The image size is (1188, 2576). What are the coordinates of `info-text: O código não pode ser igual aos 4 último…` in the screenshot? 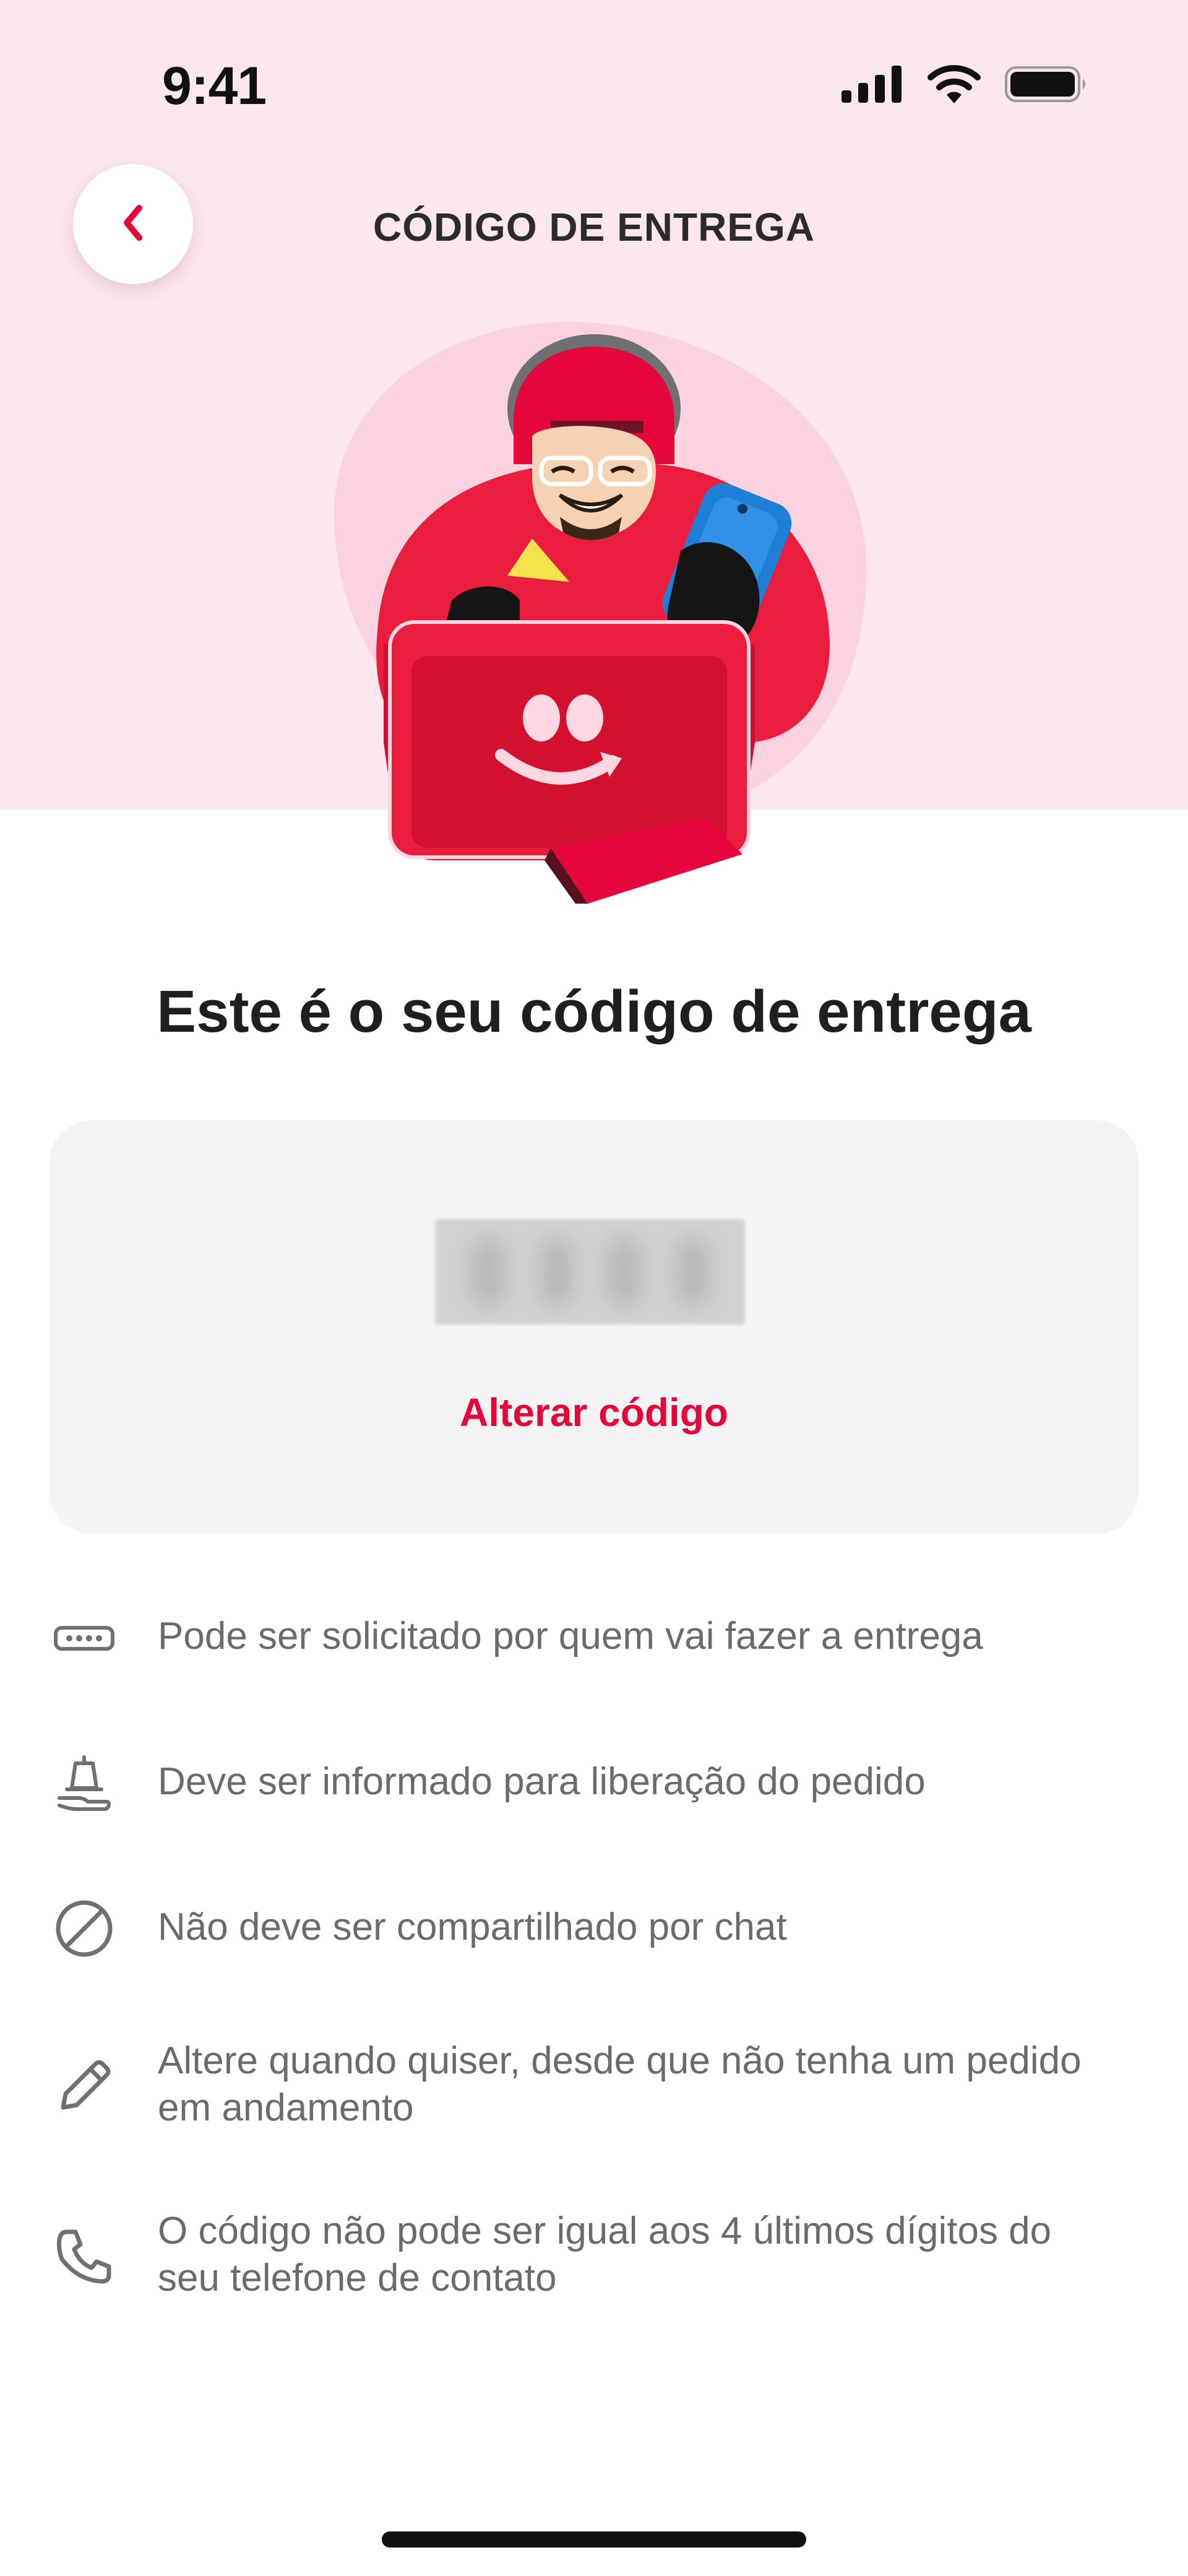 It's located at (605, 2254).